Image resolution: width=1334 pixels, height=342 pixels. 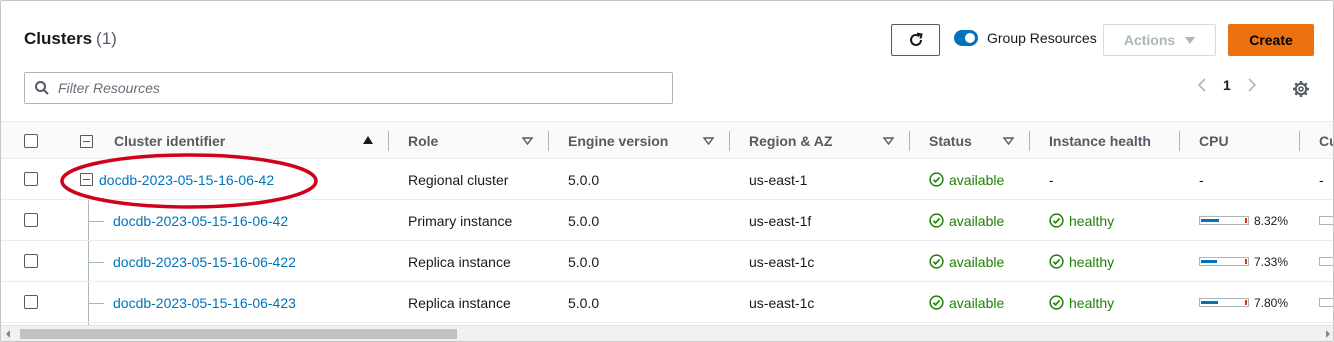 What do you see at coordinates (459, 302) in the screenshot?
I see `role-cell: Replica instance` at bounding box center [459, 302].